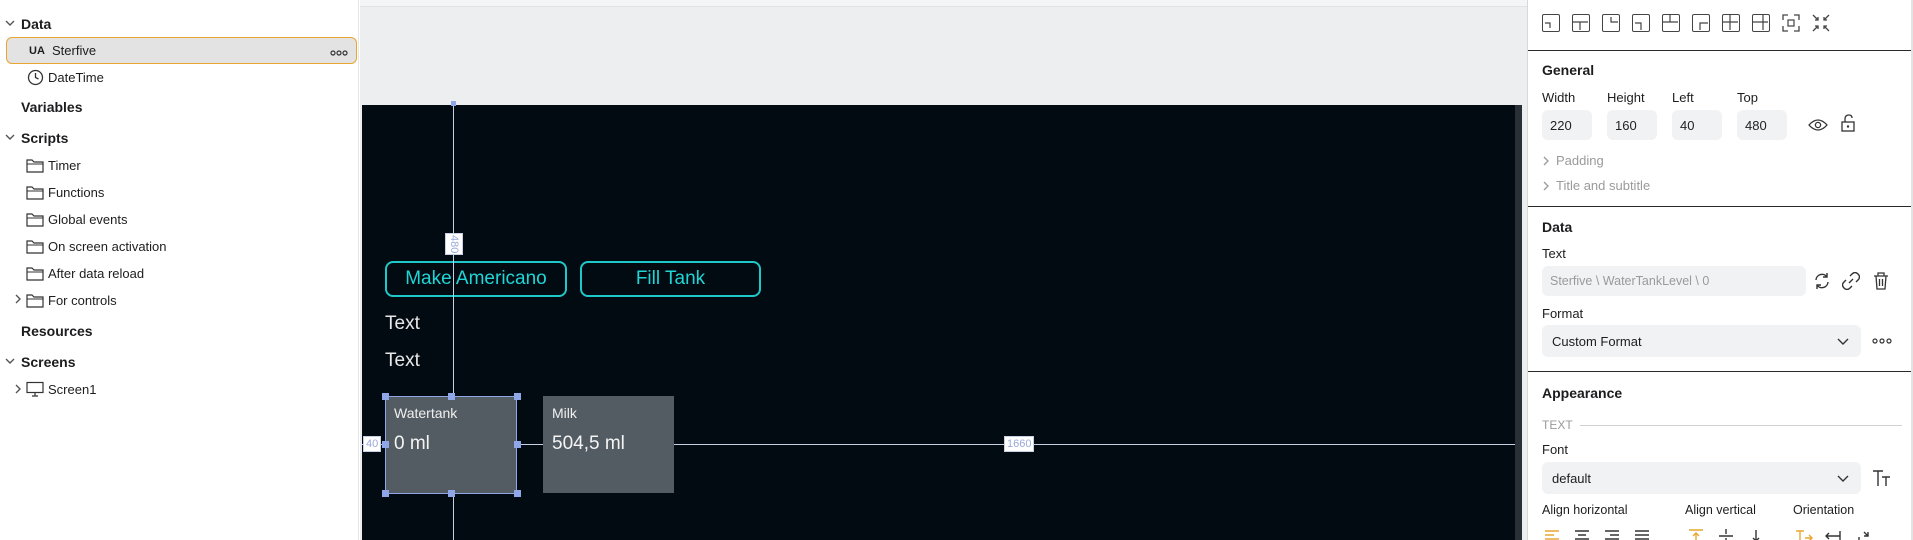  What do you see at coordinates (1818, 125) in the screenshot?
I see `eye-icon` at bounding box center [1818, 125].